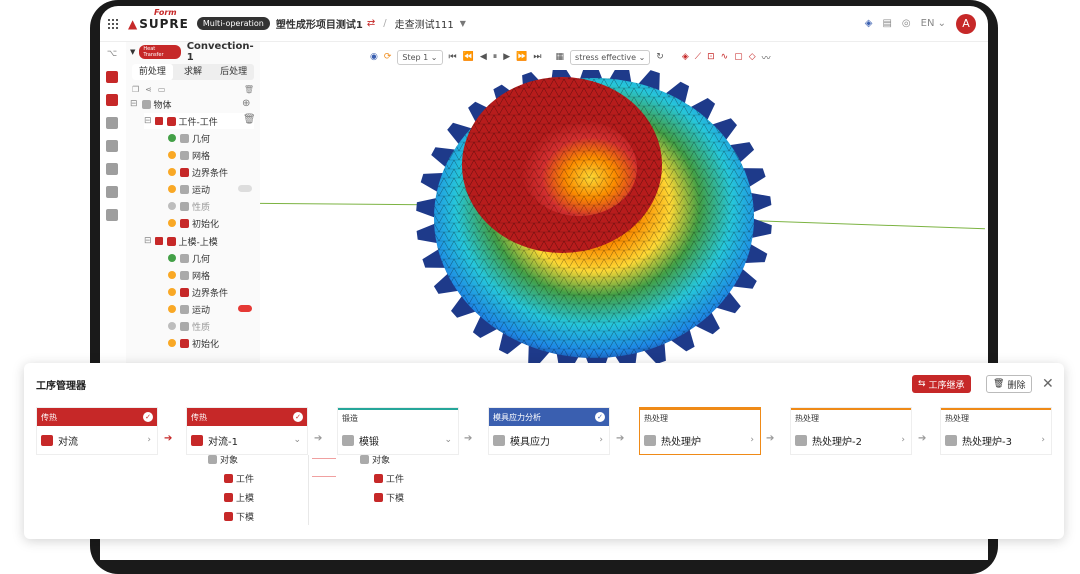 The height and width of the screenshot is (574, 1080). I want to click on object-icon, so click(112, 77).